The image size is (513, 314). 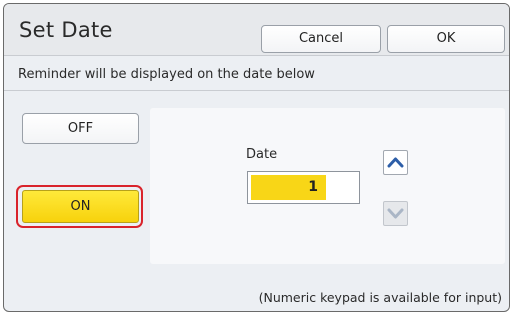 What do you see at coordinates (321, 39) in the screenshot?
I see `cancel-button: Cancel` at bounding box center [321, 39].